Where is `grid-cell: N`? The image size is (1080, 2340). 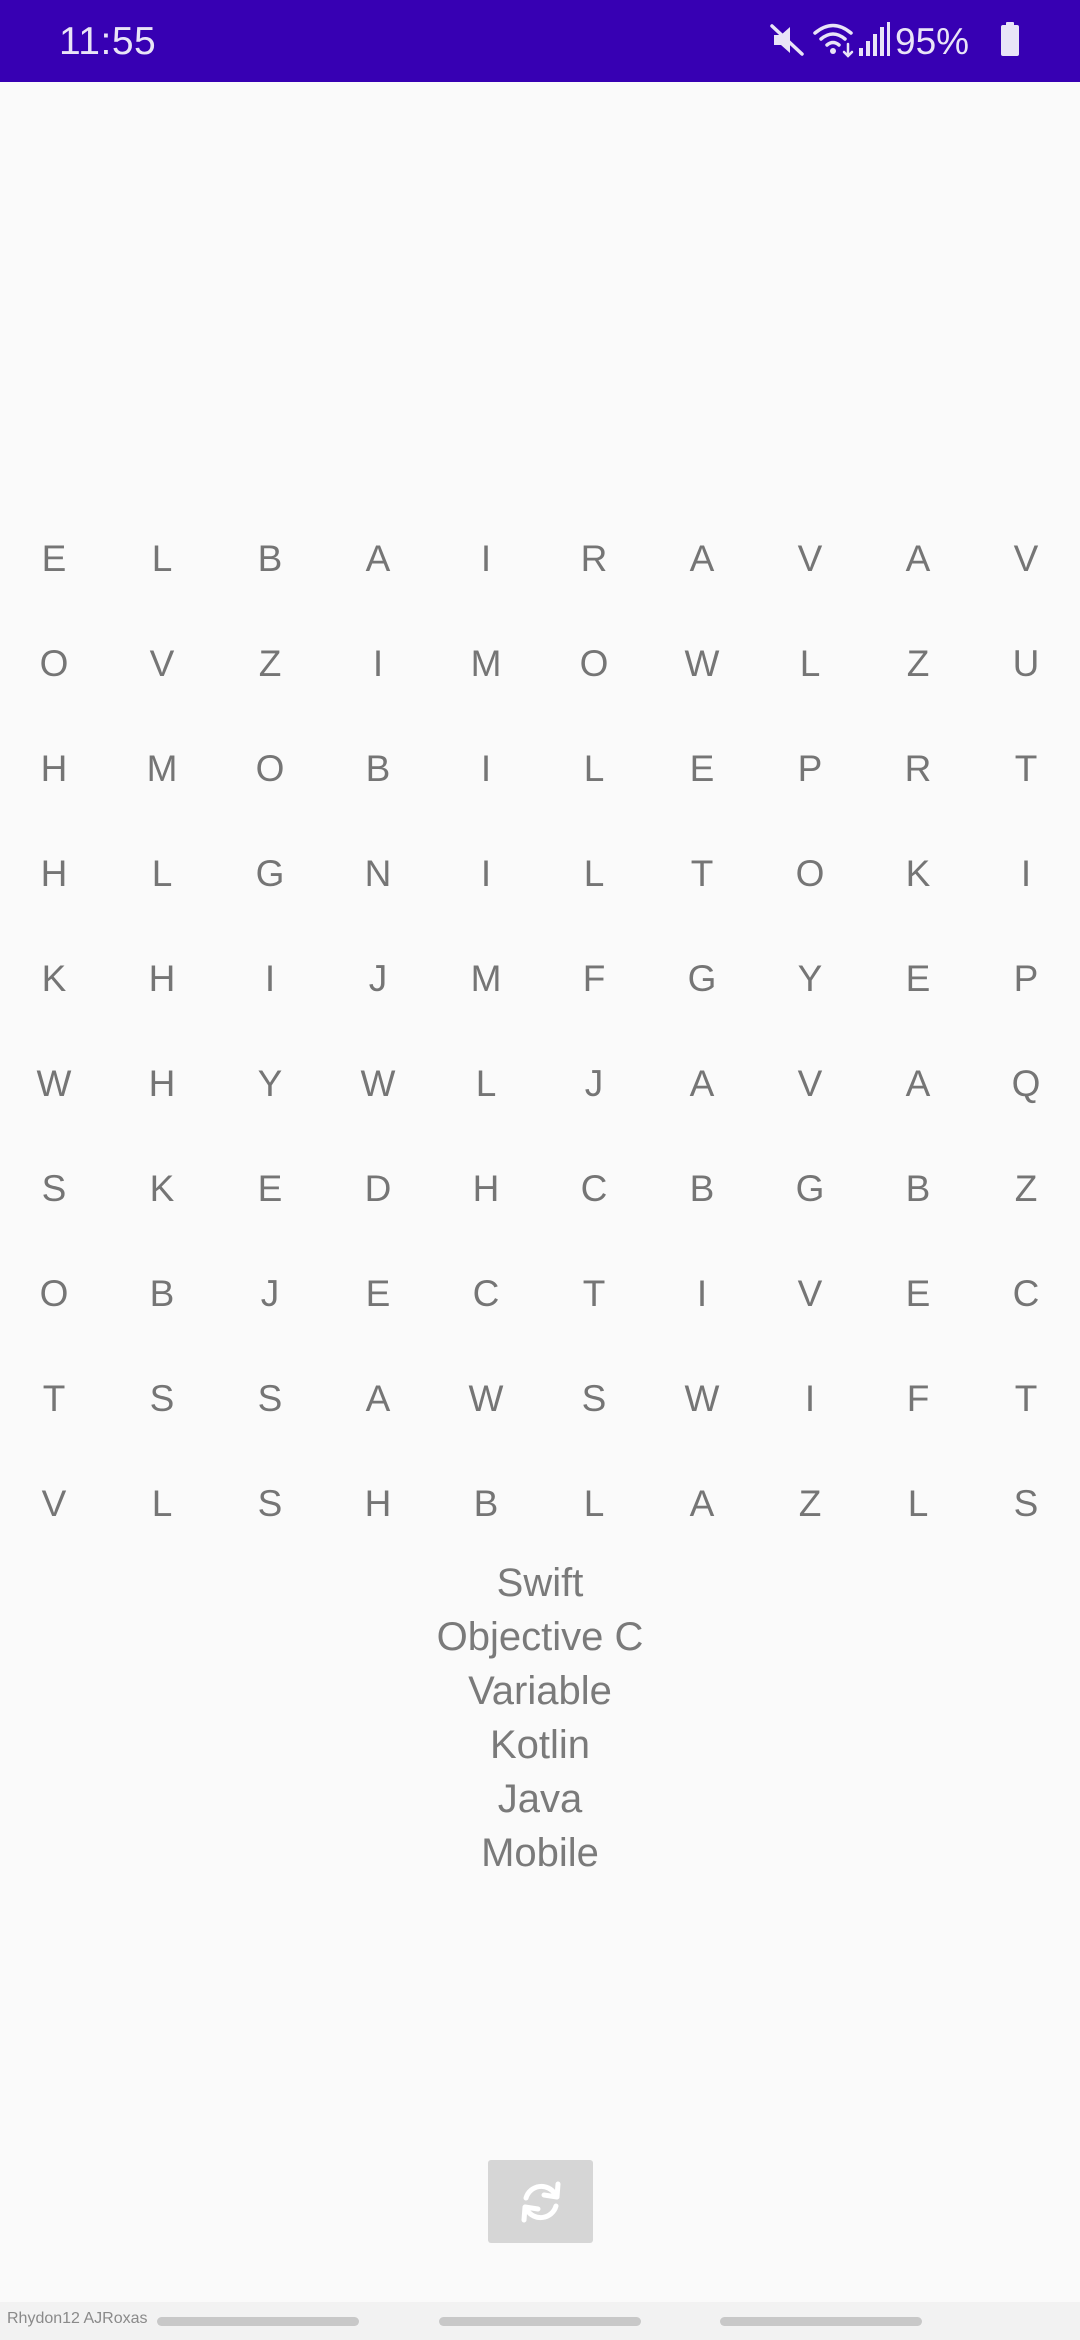 grid-cell: N is located at coordinates (378, 873).